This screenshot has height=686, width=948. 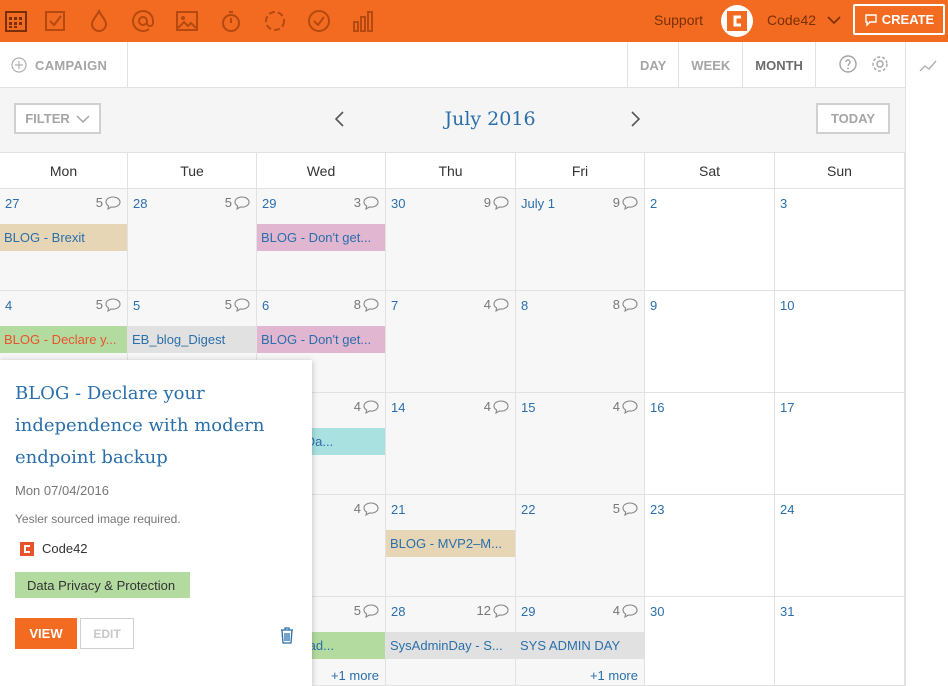 What do you see at coordinates (848, 64) in the screenshot?
I see `help-icon` at bounding box center [848, 64].